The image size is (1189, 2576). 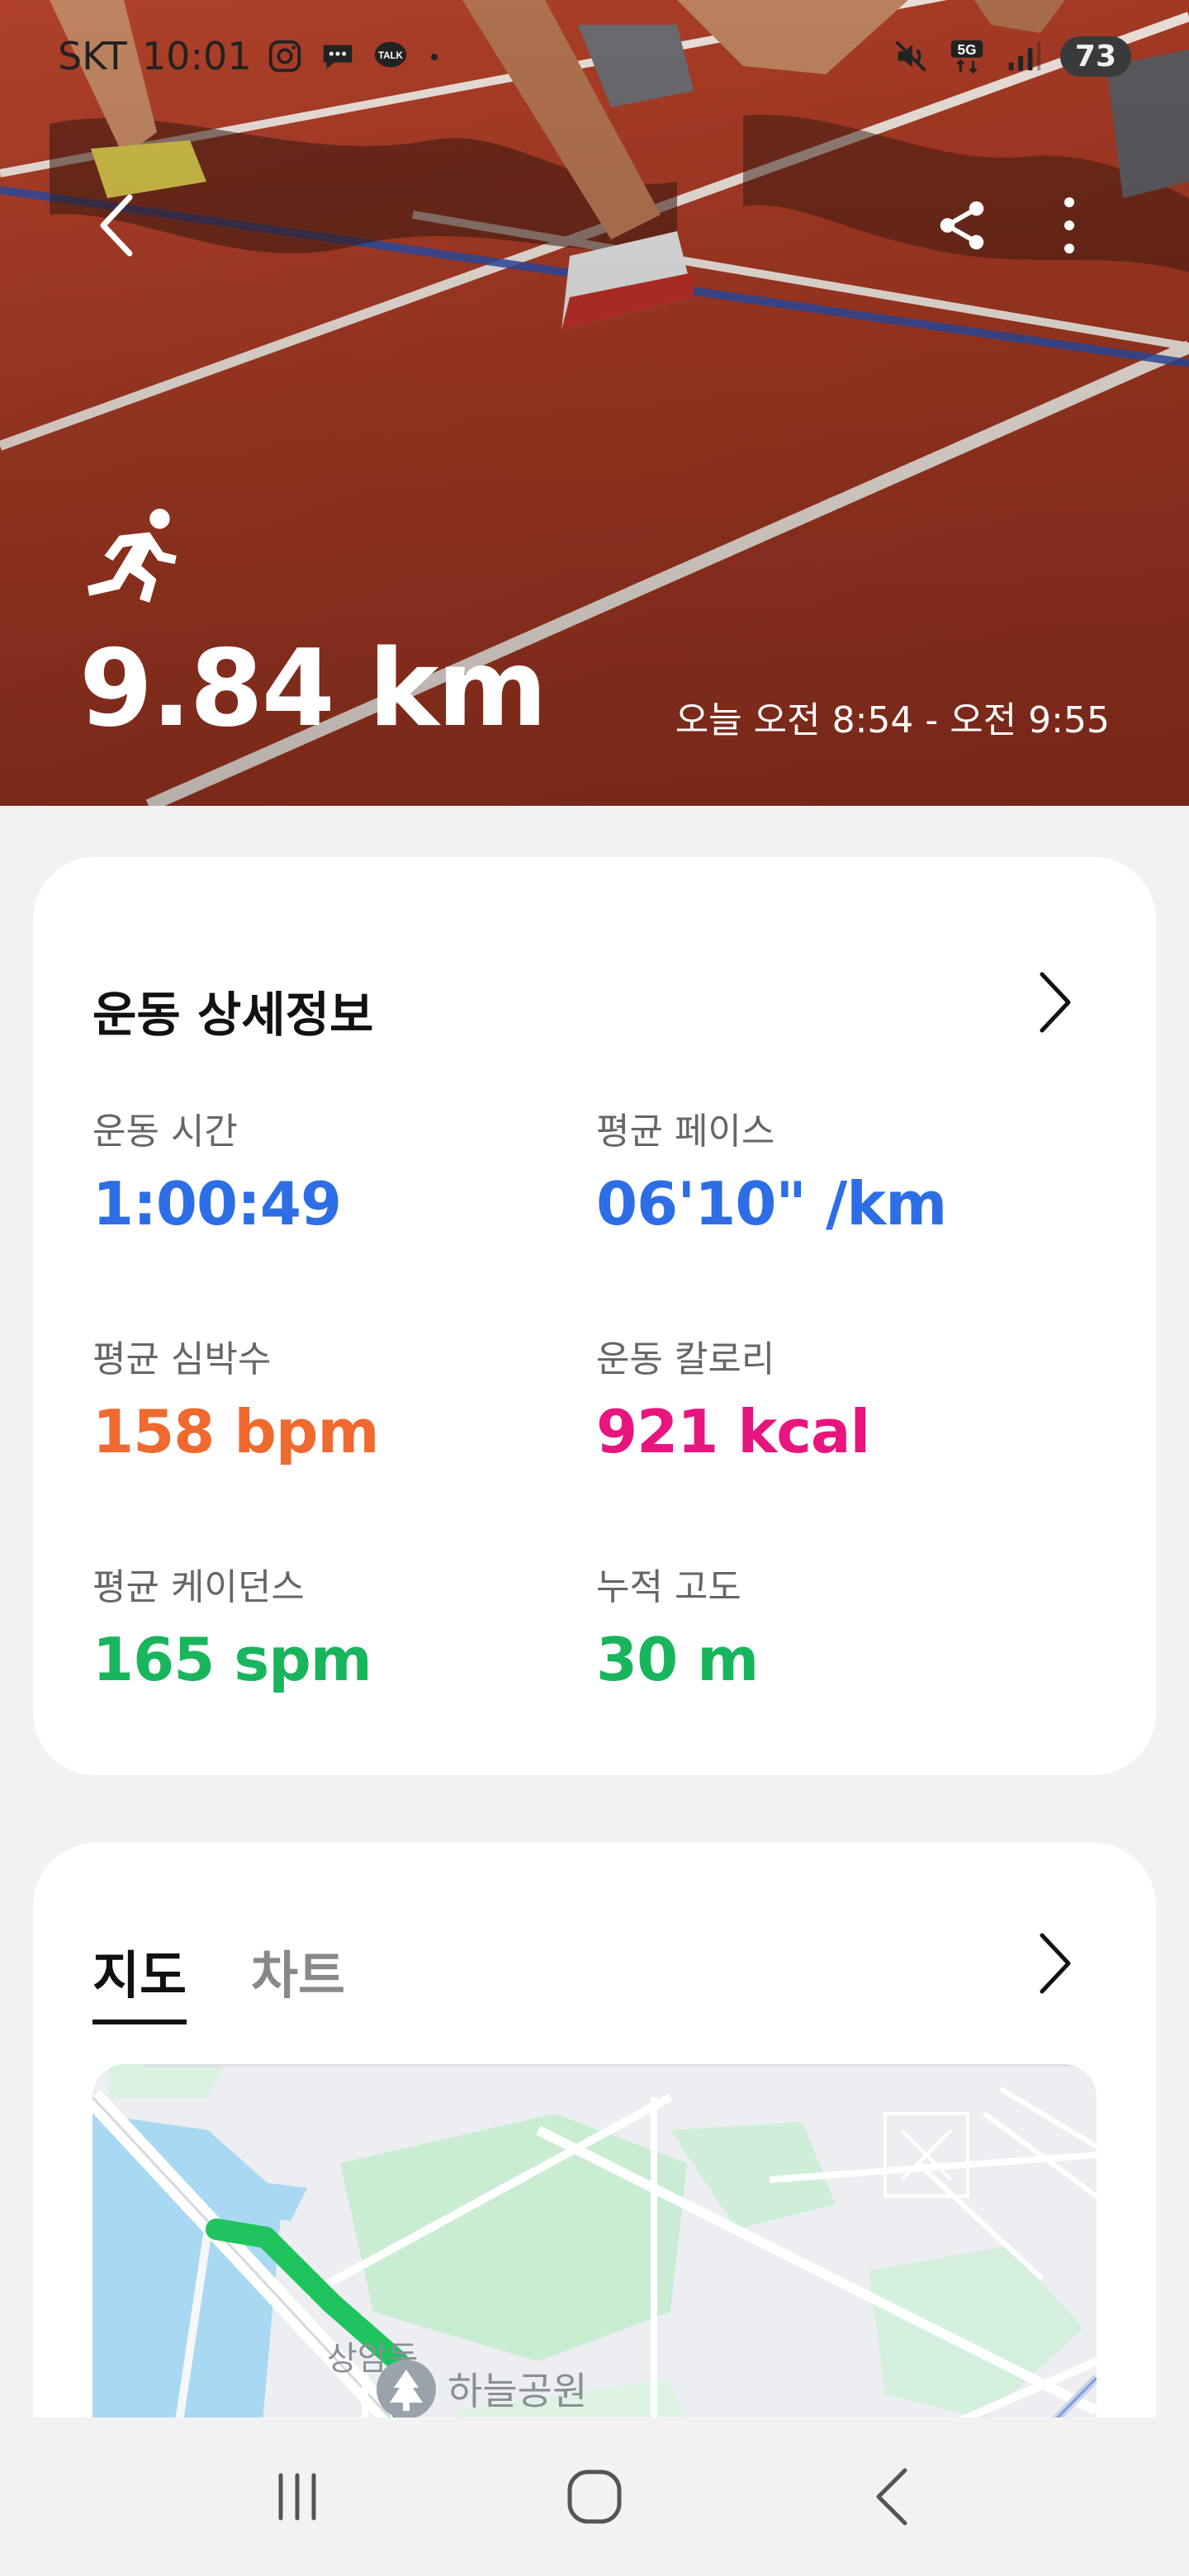 I want to click on stat-avg-cadence: 평균 케이던스 165 spm, so click(x=232, y=1625).